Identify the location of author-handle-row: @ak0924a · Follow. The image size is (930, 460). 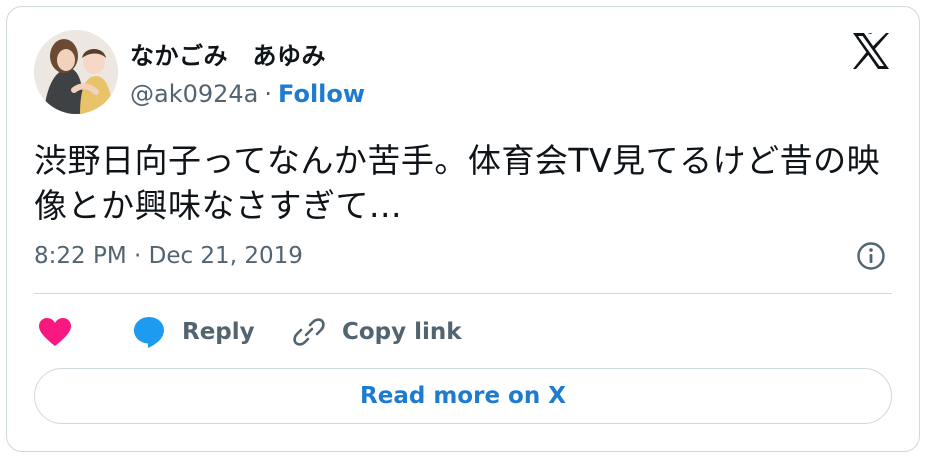
(247, 94).